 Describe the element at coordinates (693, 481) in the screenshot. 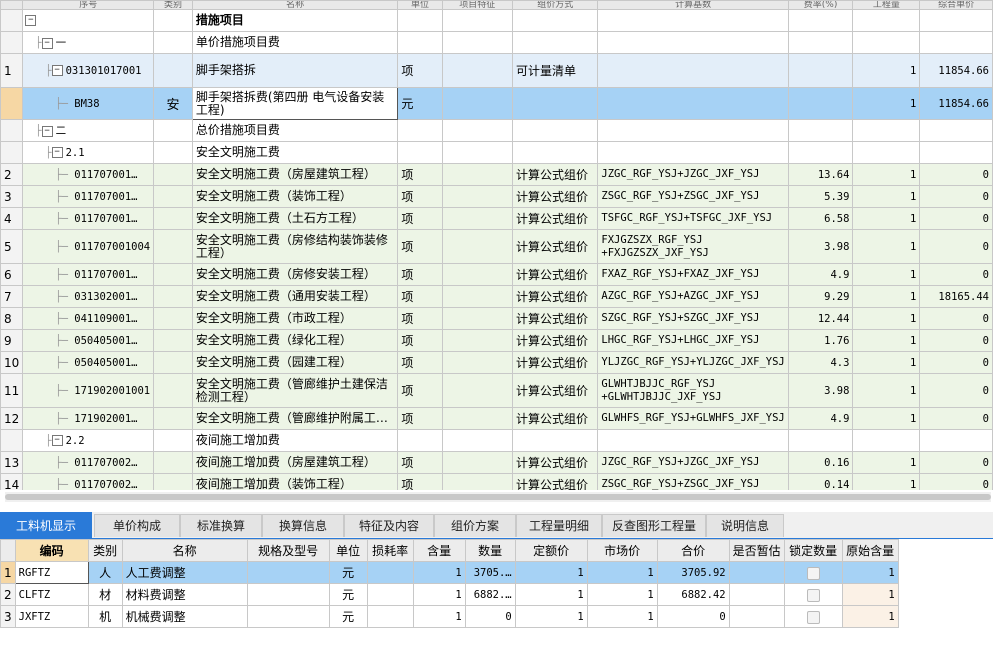

I see `base-cell: ZSGC_RGF_YSJ+ZSGC_JXF_YSJ` at that location.